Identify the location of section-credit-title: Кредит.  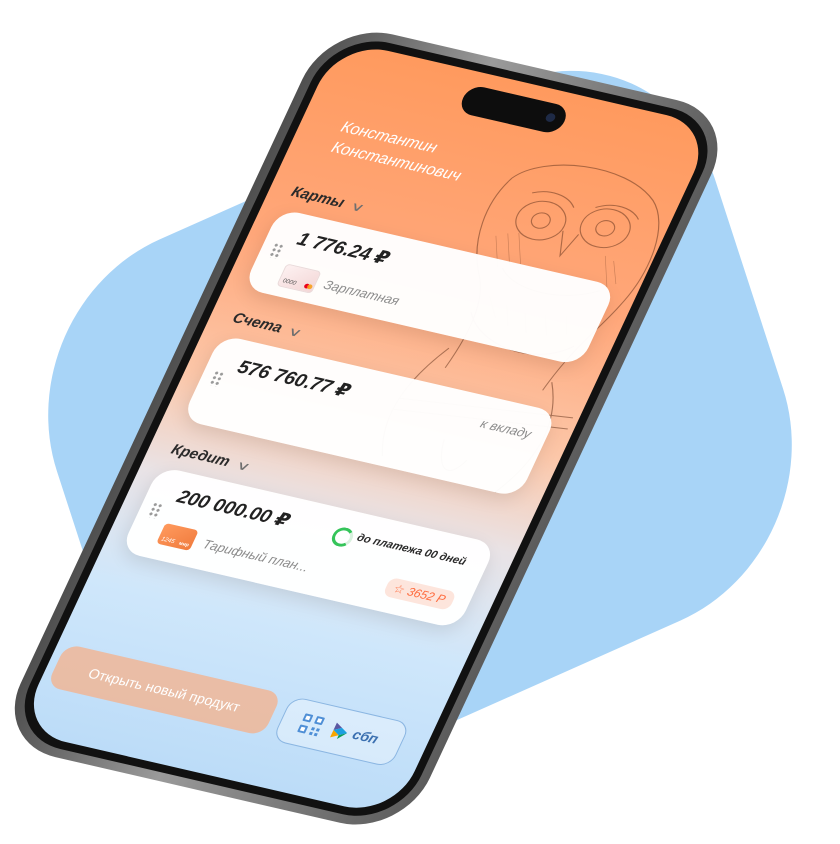
(200, 456).